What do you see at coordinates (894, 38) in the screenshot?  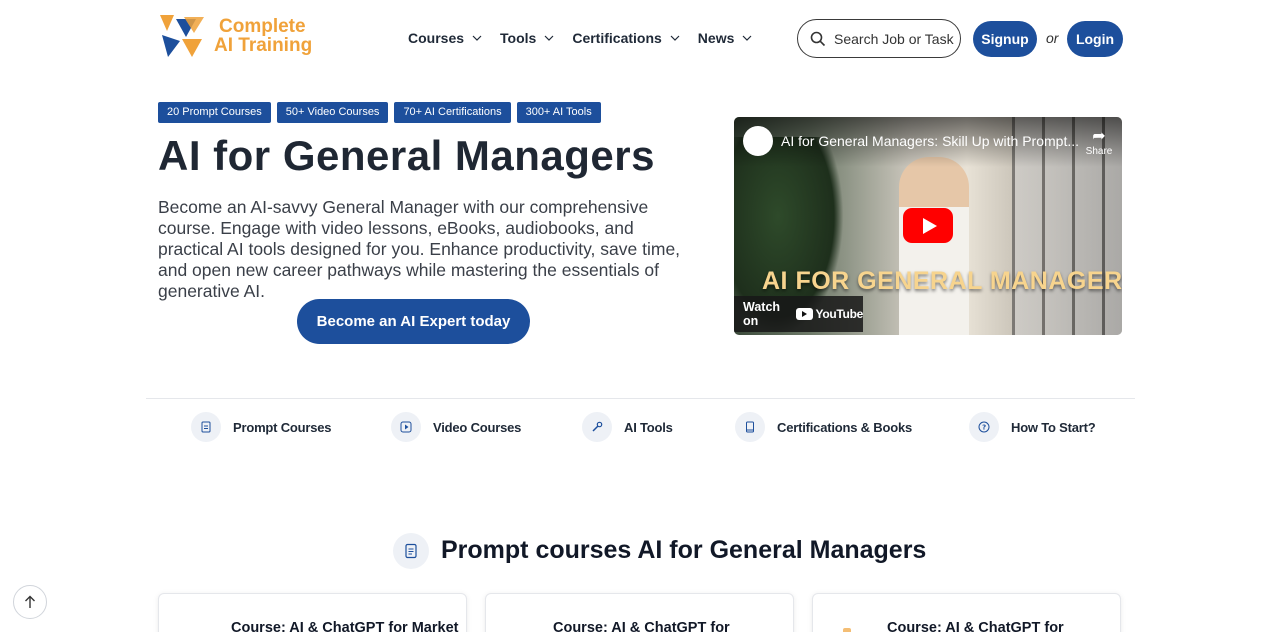 I see `search-input` at bounding box center [894, 38].